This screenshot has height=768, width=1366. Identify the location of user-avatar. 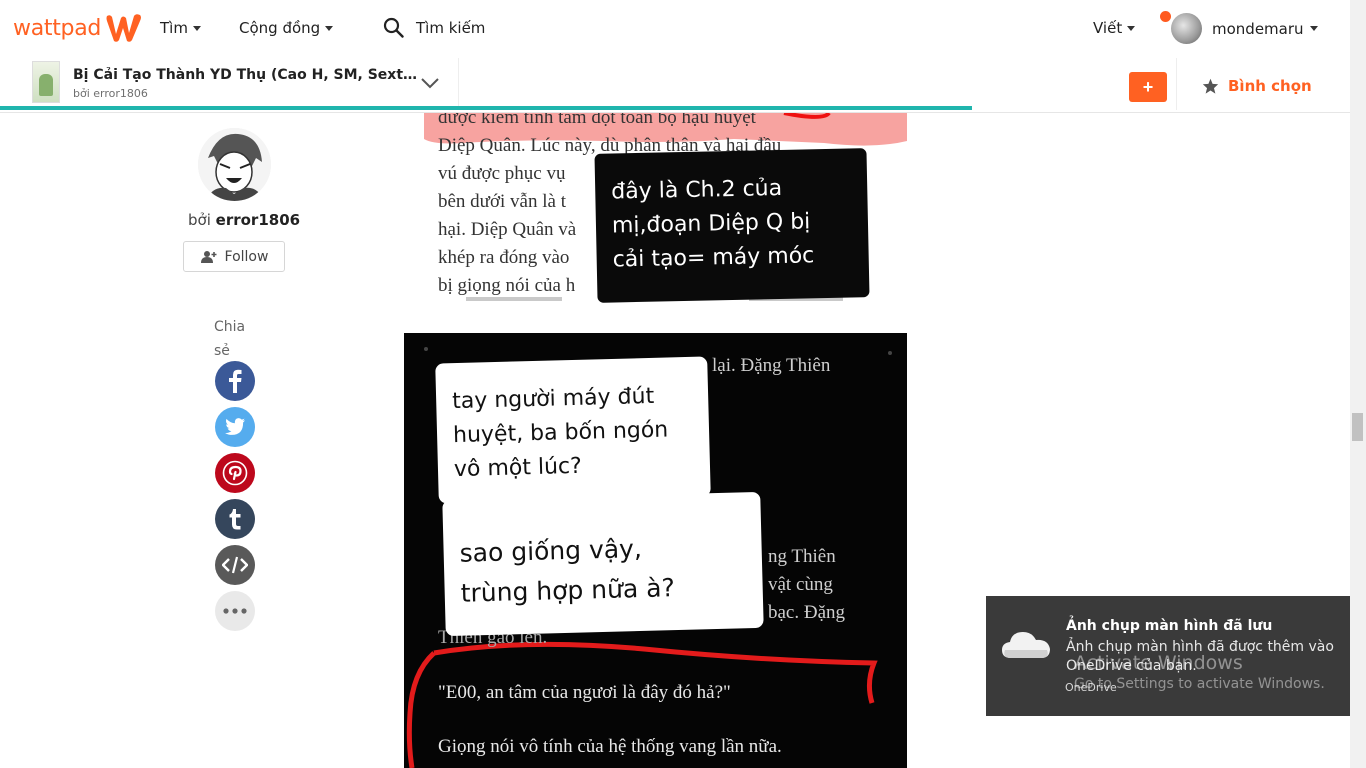
(1186, 28).